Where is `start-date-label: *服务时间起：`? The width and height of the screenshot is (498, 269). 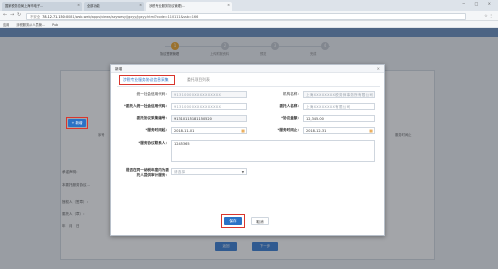 start-date-label: *服务时间起： is located at coordinates (157, 130).